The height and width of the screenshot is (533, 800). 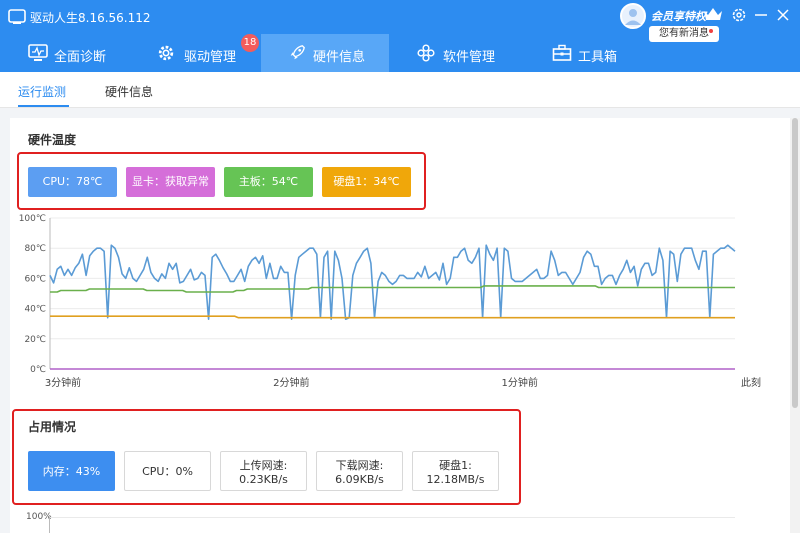 I want to click on chart-ytick-label: 20℃, so click(x=35, y=340).